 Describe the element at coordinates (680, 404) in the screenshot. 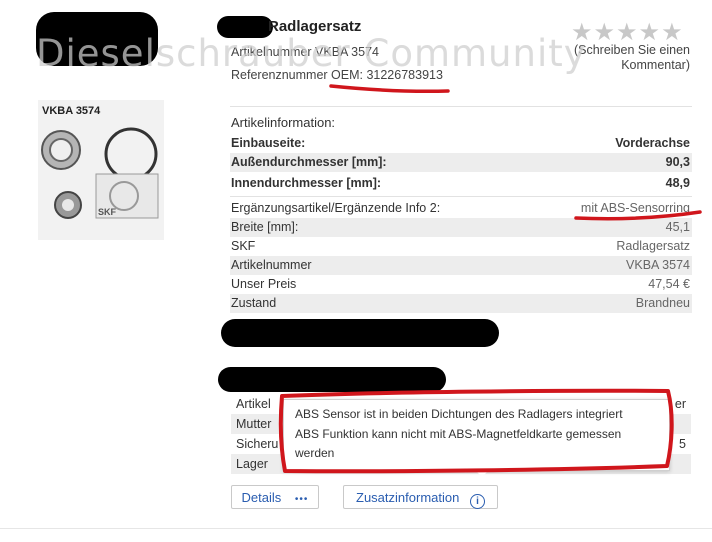

I see `info-table-cell: er` at that location.